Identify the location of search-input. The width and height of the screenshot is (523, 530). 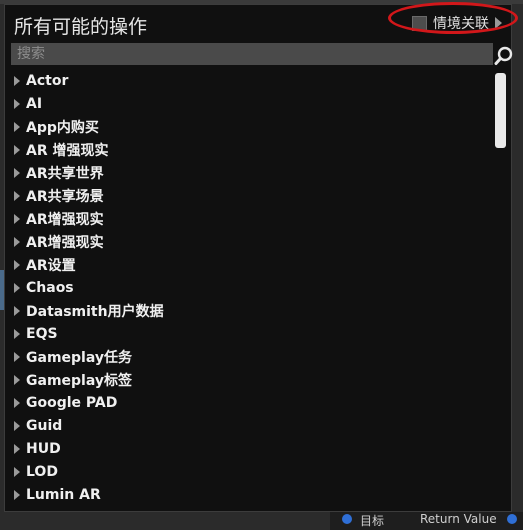
(252, 54).